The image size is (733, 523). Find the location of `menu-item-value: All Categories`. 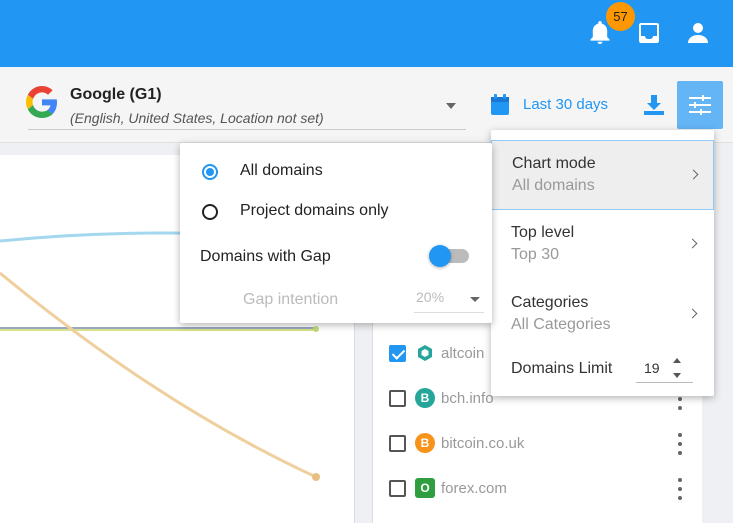

menu-item-value: All Categories is located at coordinates (561, 324).